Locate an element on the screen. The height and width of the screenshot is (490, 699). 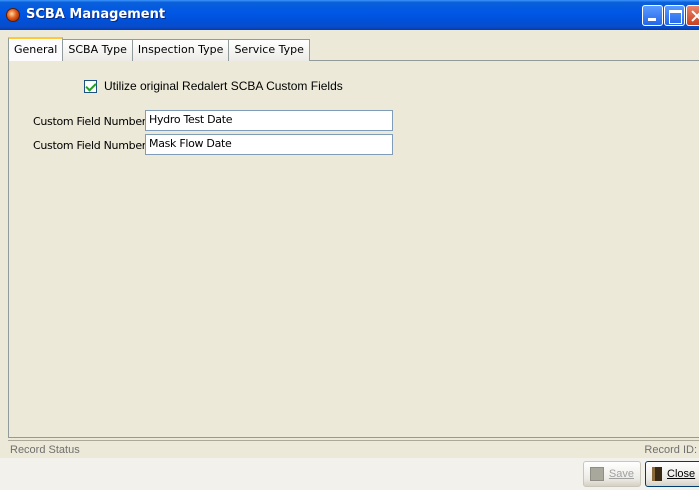
tab-scba-type: SCBA Type is located at coordinates (97, 50).